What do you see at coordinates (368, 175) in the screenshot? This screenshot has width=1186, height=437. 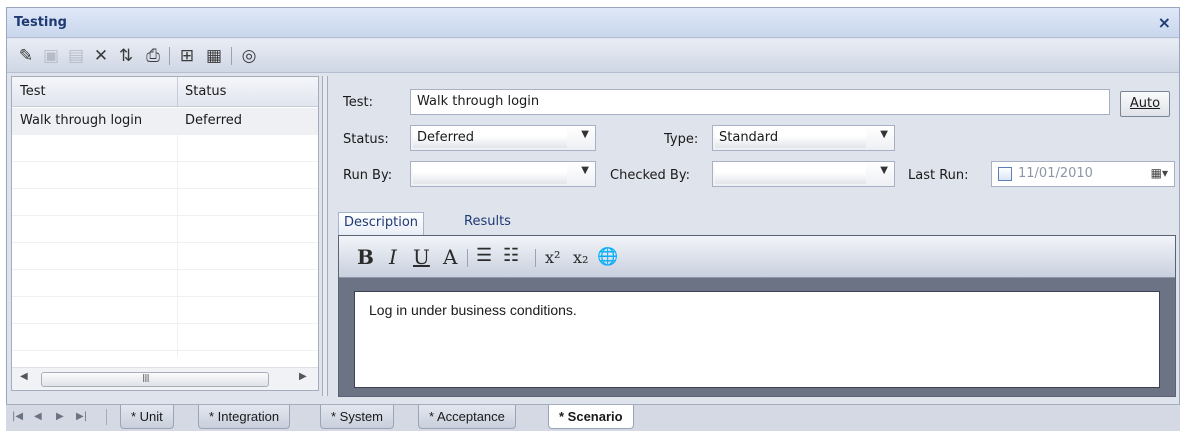 I see `run-by-label: Run By:` at bounding box center [368, 175].